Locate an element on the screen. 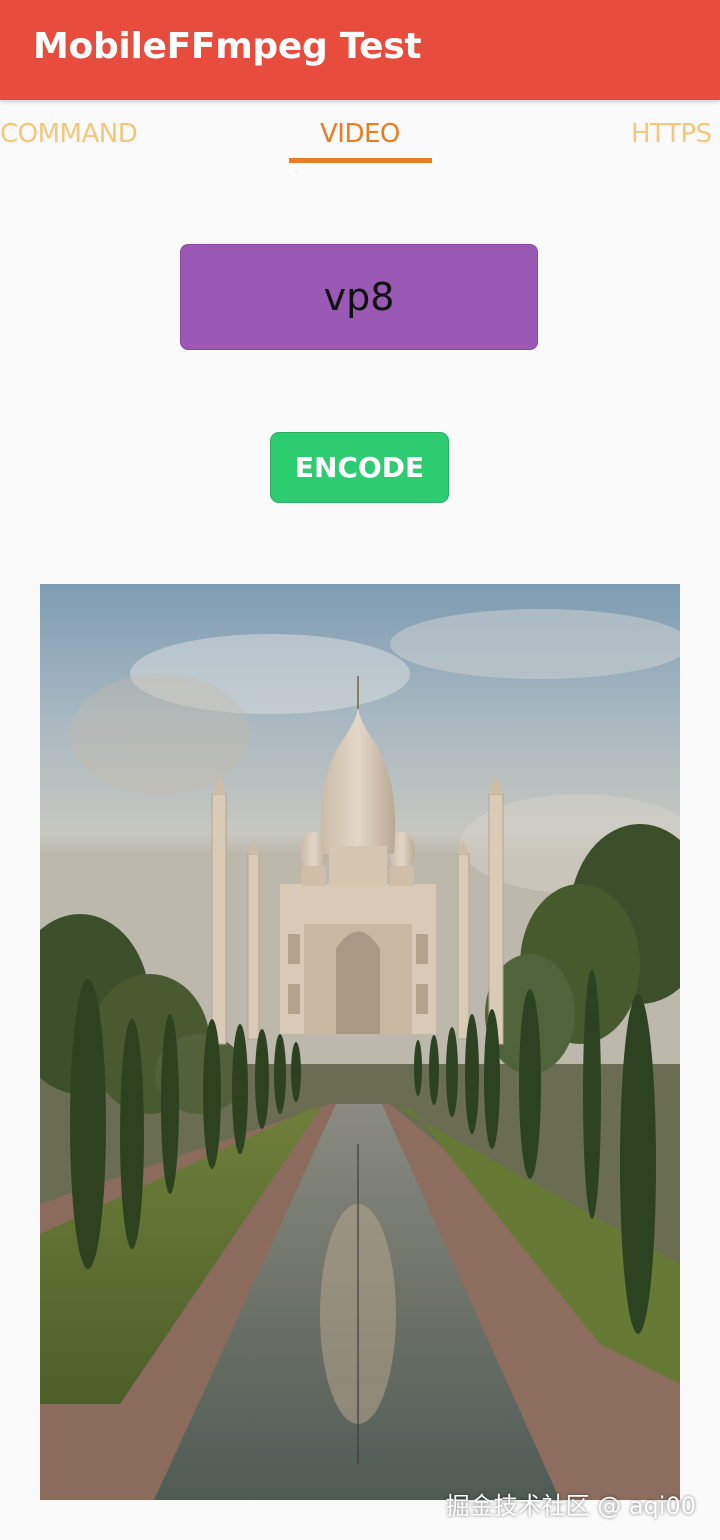  active-tab-indicator is located at coordinates (360, 160).